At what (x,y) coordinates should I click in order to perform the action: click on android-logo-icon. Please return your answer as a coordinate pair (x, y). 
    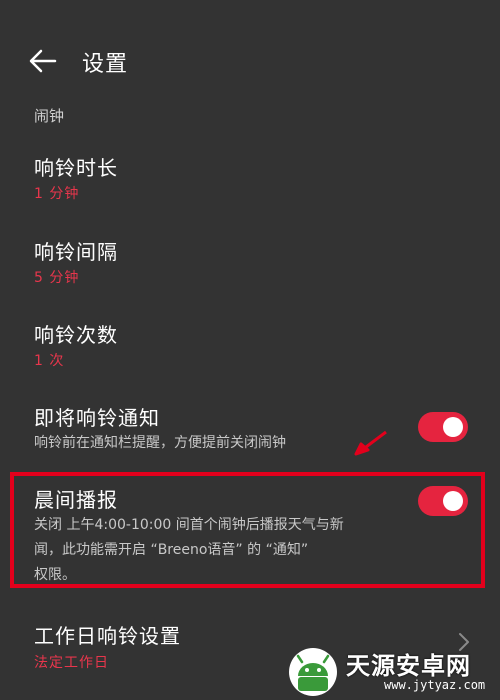
    Looking at the image, I should click on (313, 672).